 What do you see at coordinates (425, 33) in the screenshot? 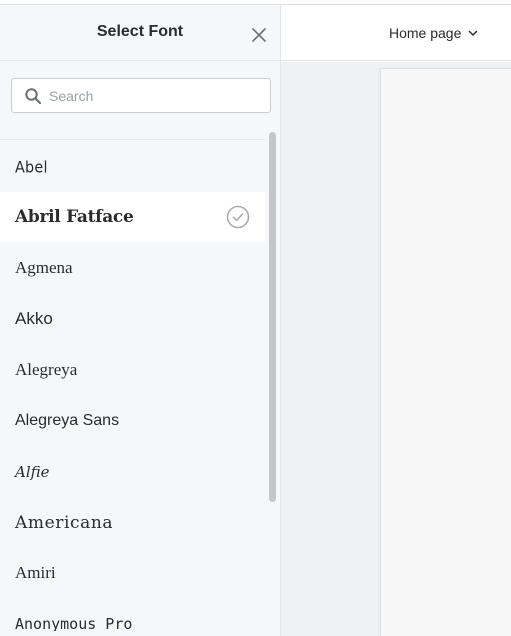
I see `page-selector-label: Home page` at bounding box center [425, 33].